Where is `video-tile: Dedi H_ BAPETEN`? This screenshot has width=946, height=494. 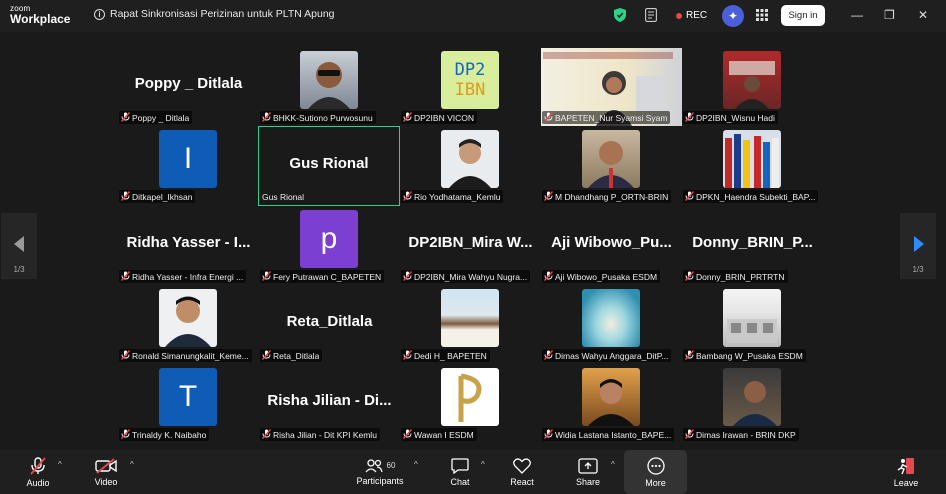 video-tile: Dedi H_ BAPETEN is located at coordinates (470, 324).